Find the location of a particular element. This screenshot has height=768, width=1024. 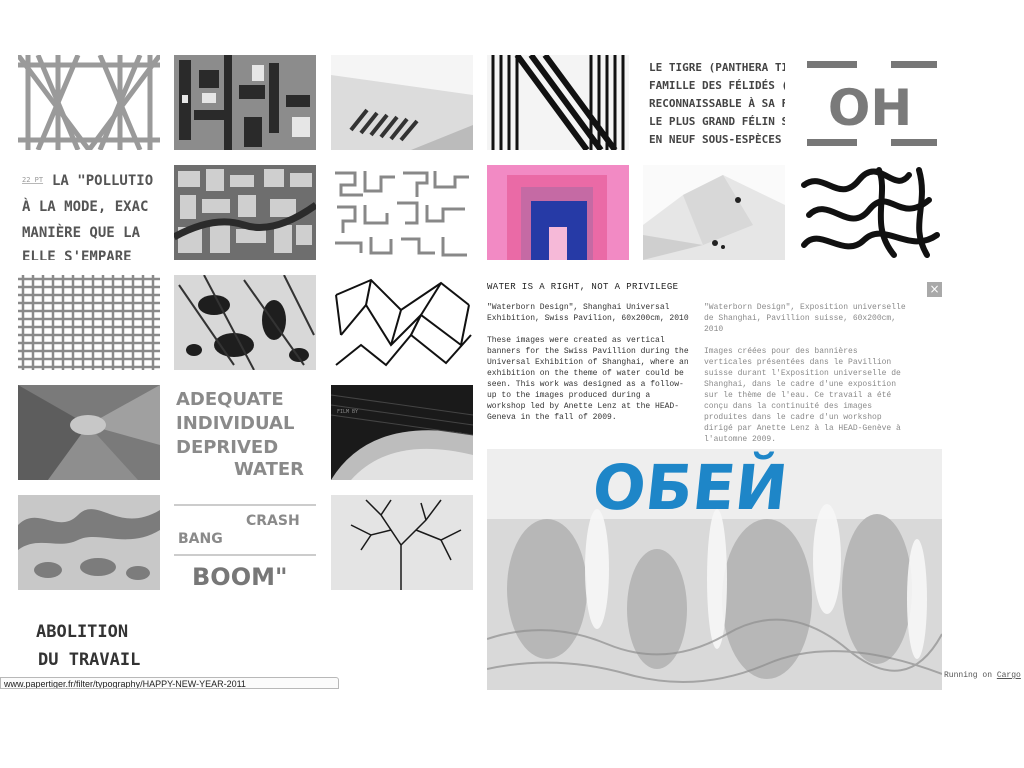

film-credit: FILM BY is located at coordinates (347, 412).